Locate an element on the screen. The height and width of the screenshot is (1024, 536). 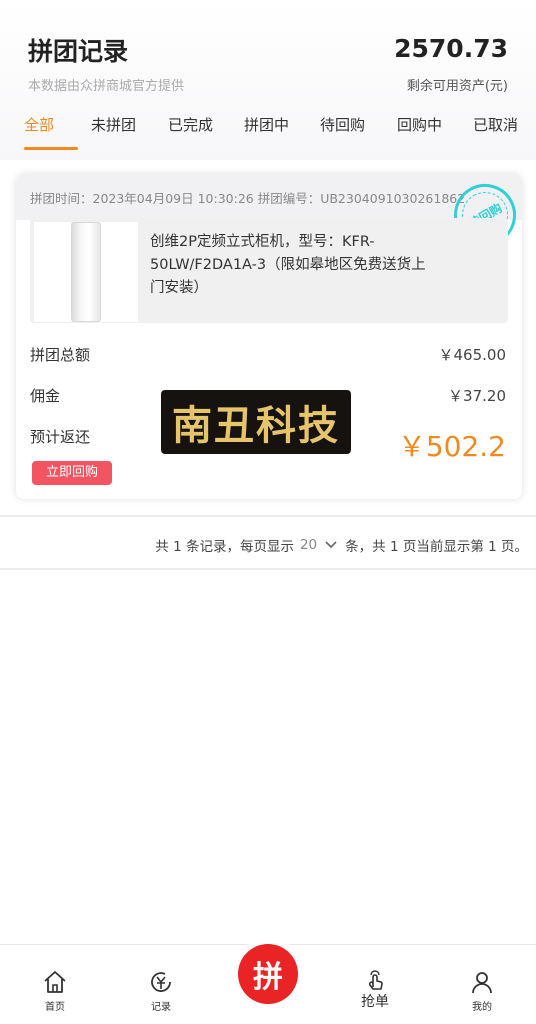
tab-grouping: 拼团中 is located at coordinates (266, 124).